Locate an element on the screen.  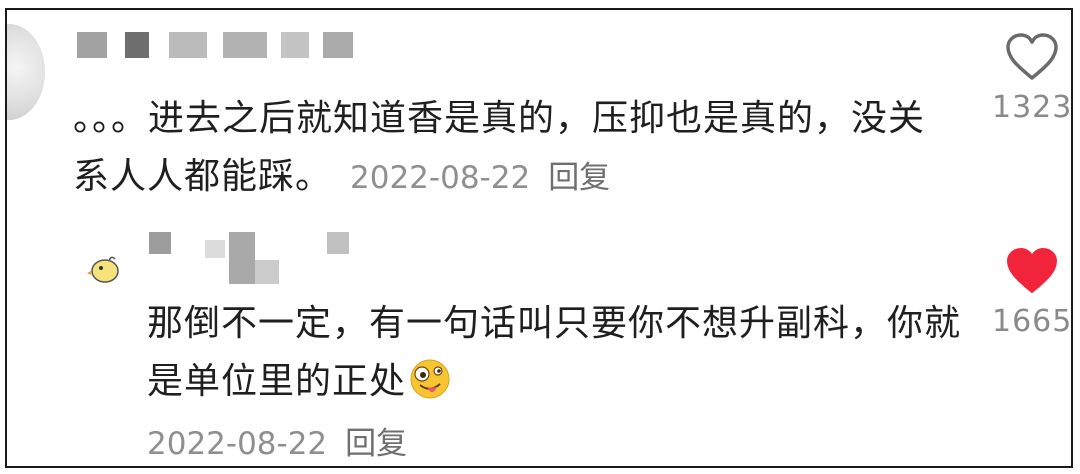
like-button: 1323 is located at coordinates (1032, 78).